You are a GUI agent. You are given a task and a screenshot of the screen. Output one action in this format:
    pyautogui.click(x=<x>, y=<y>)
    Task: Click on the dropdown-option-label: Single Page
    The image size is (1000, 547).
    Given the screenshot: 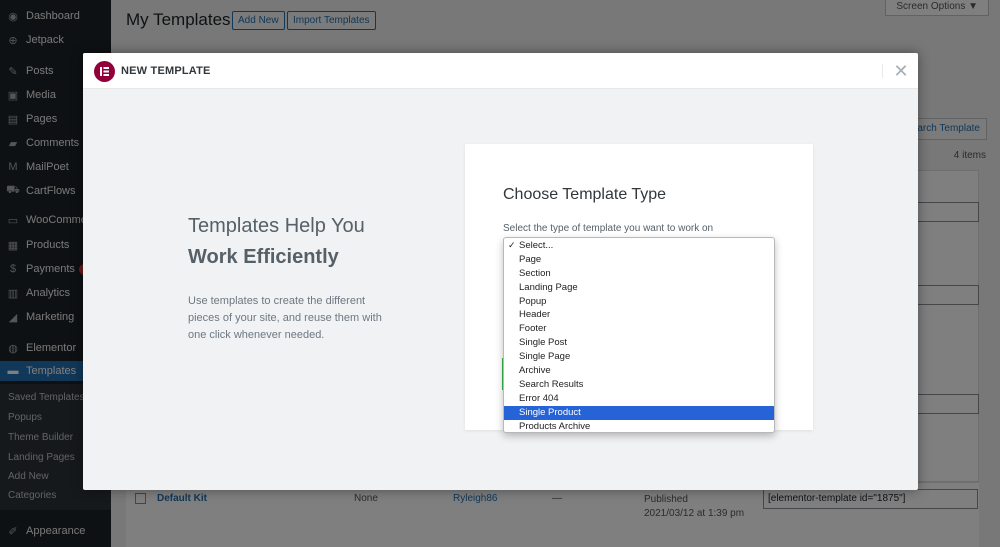 What is the action you would take?
    pyautogui.click(x=545, y=357)
    